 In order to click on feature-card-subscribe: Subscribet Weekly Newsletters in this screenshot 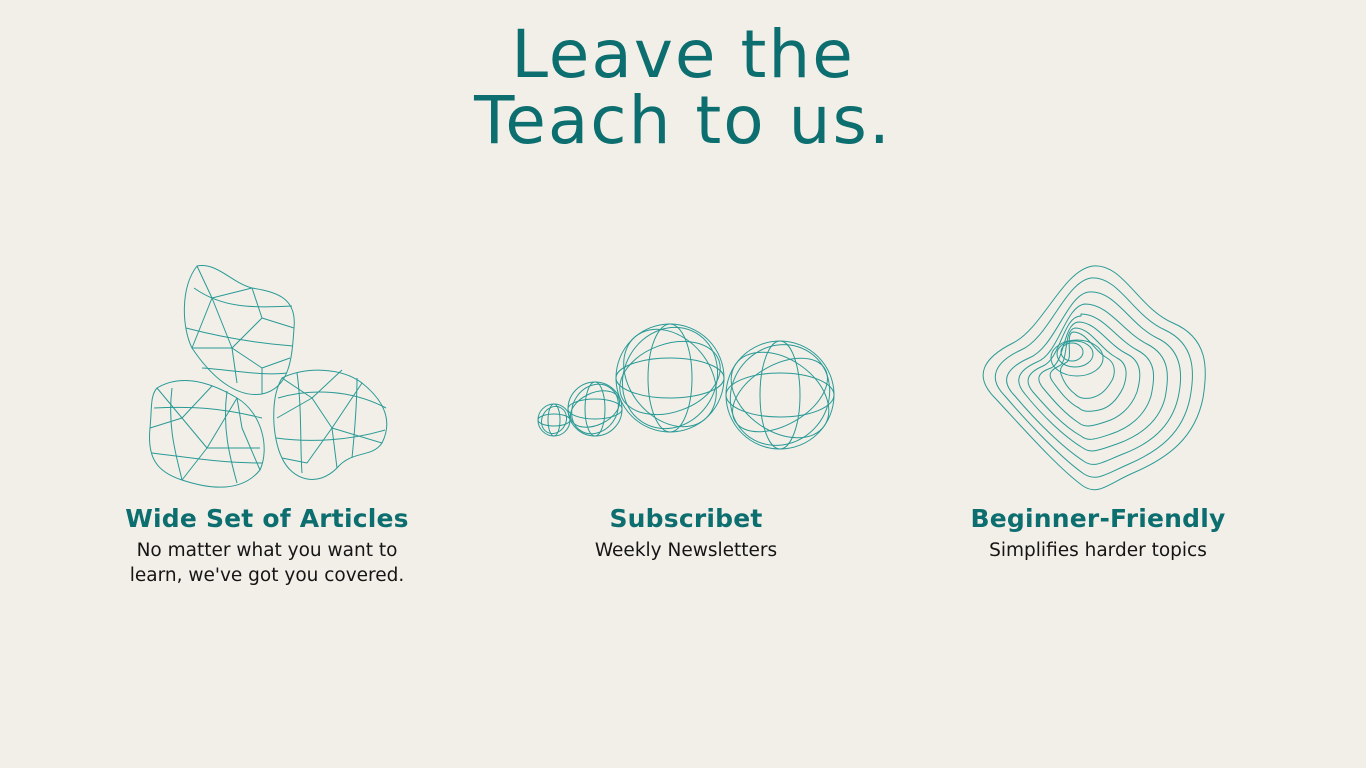, I will do `click(686, 410)`.